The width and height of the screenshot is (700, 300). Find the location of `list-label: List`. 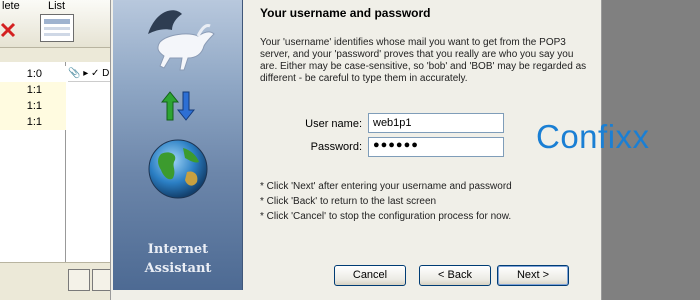

list-label: List is located at coordinates (56, 6).